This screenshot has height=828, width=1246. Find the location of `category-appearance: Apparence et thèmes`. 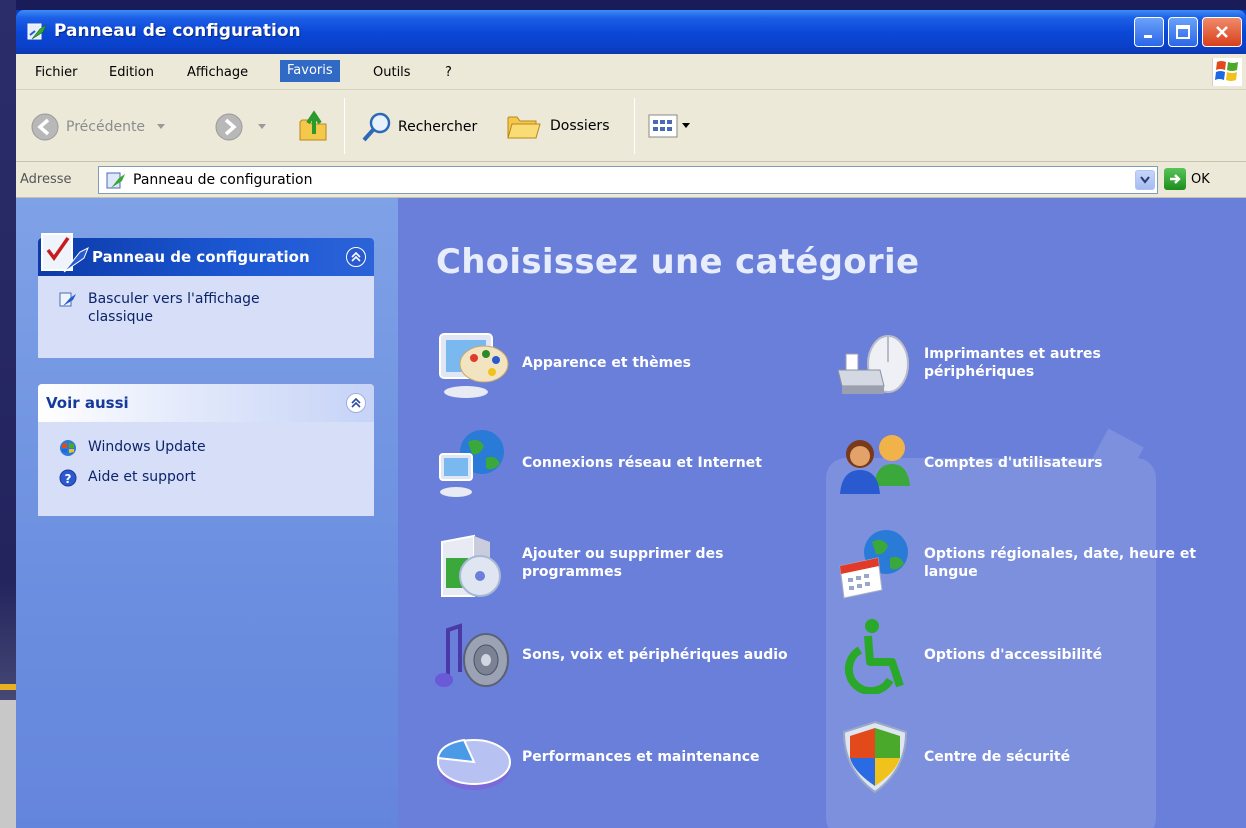

category-appearance: Apparence et thèmes is located at coordinates (562, 363).